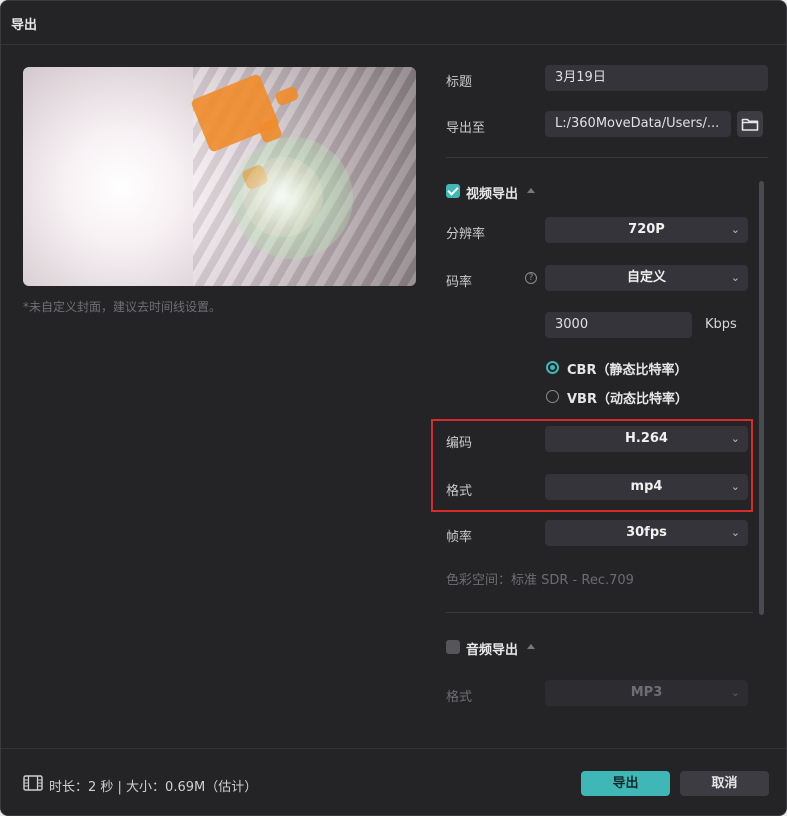  What do you see at coordinates (466, 128) in the screenshot?
I see `export-to-label: 导出至` at bounding box center [466, 128].